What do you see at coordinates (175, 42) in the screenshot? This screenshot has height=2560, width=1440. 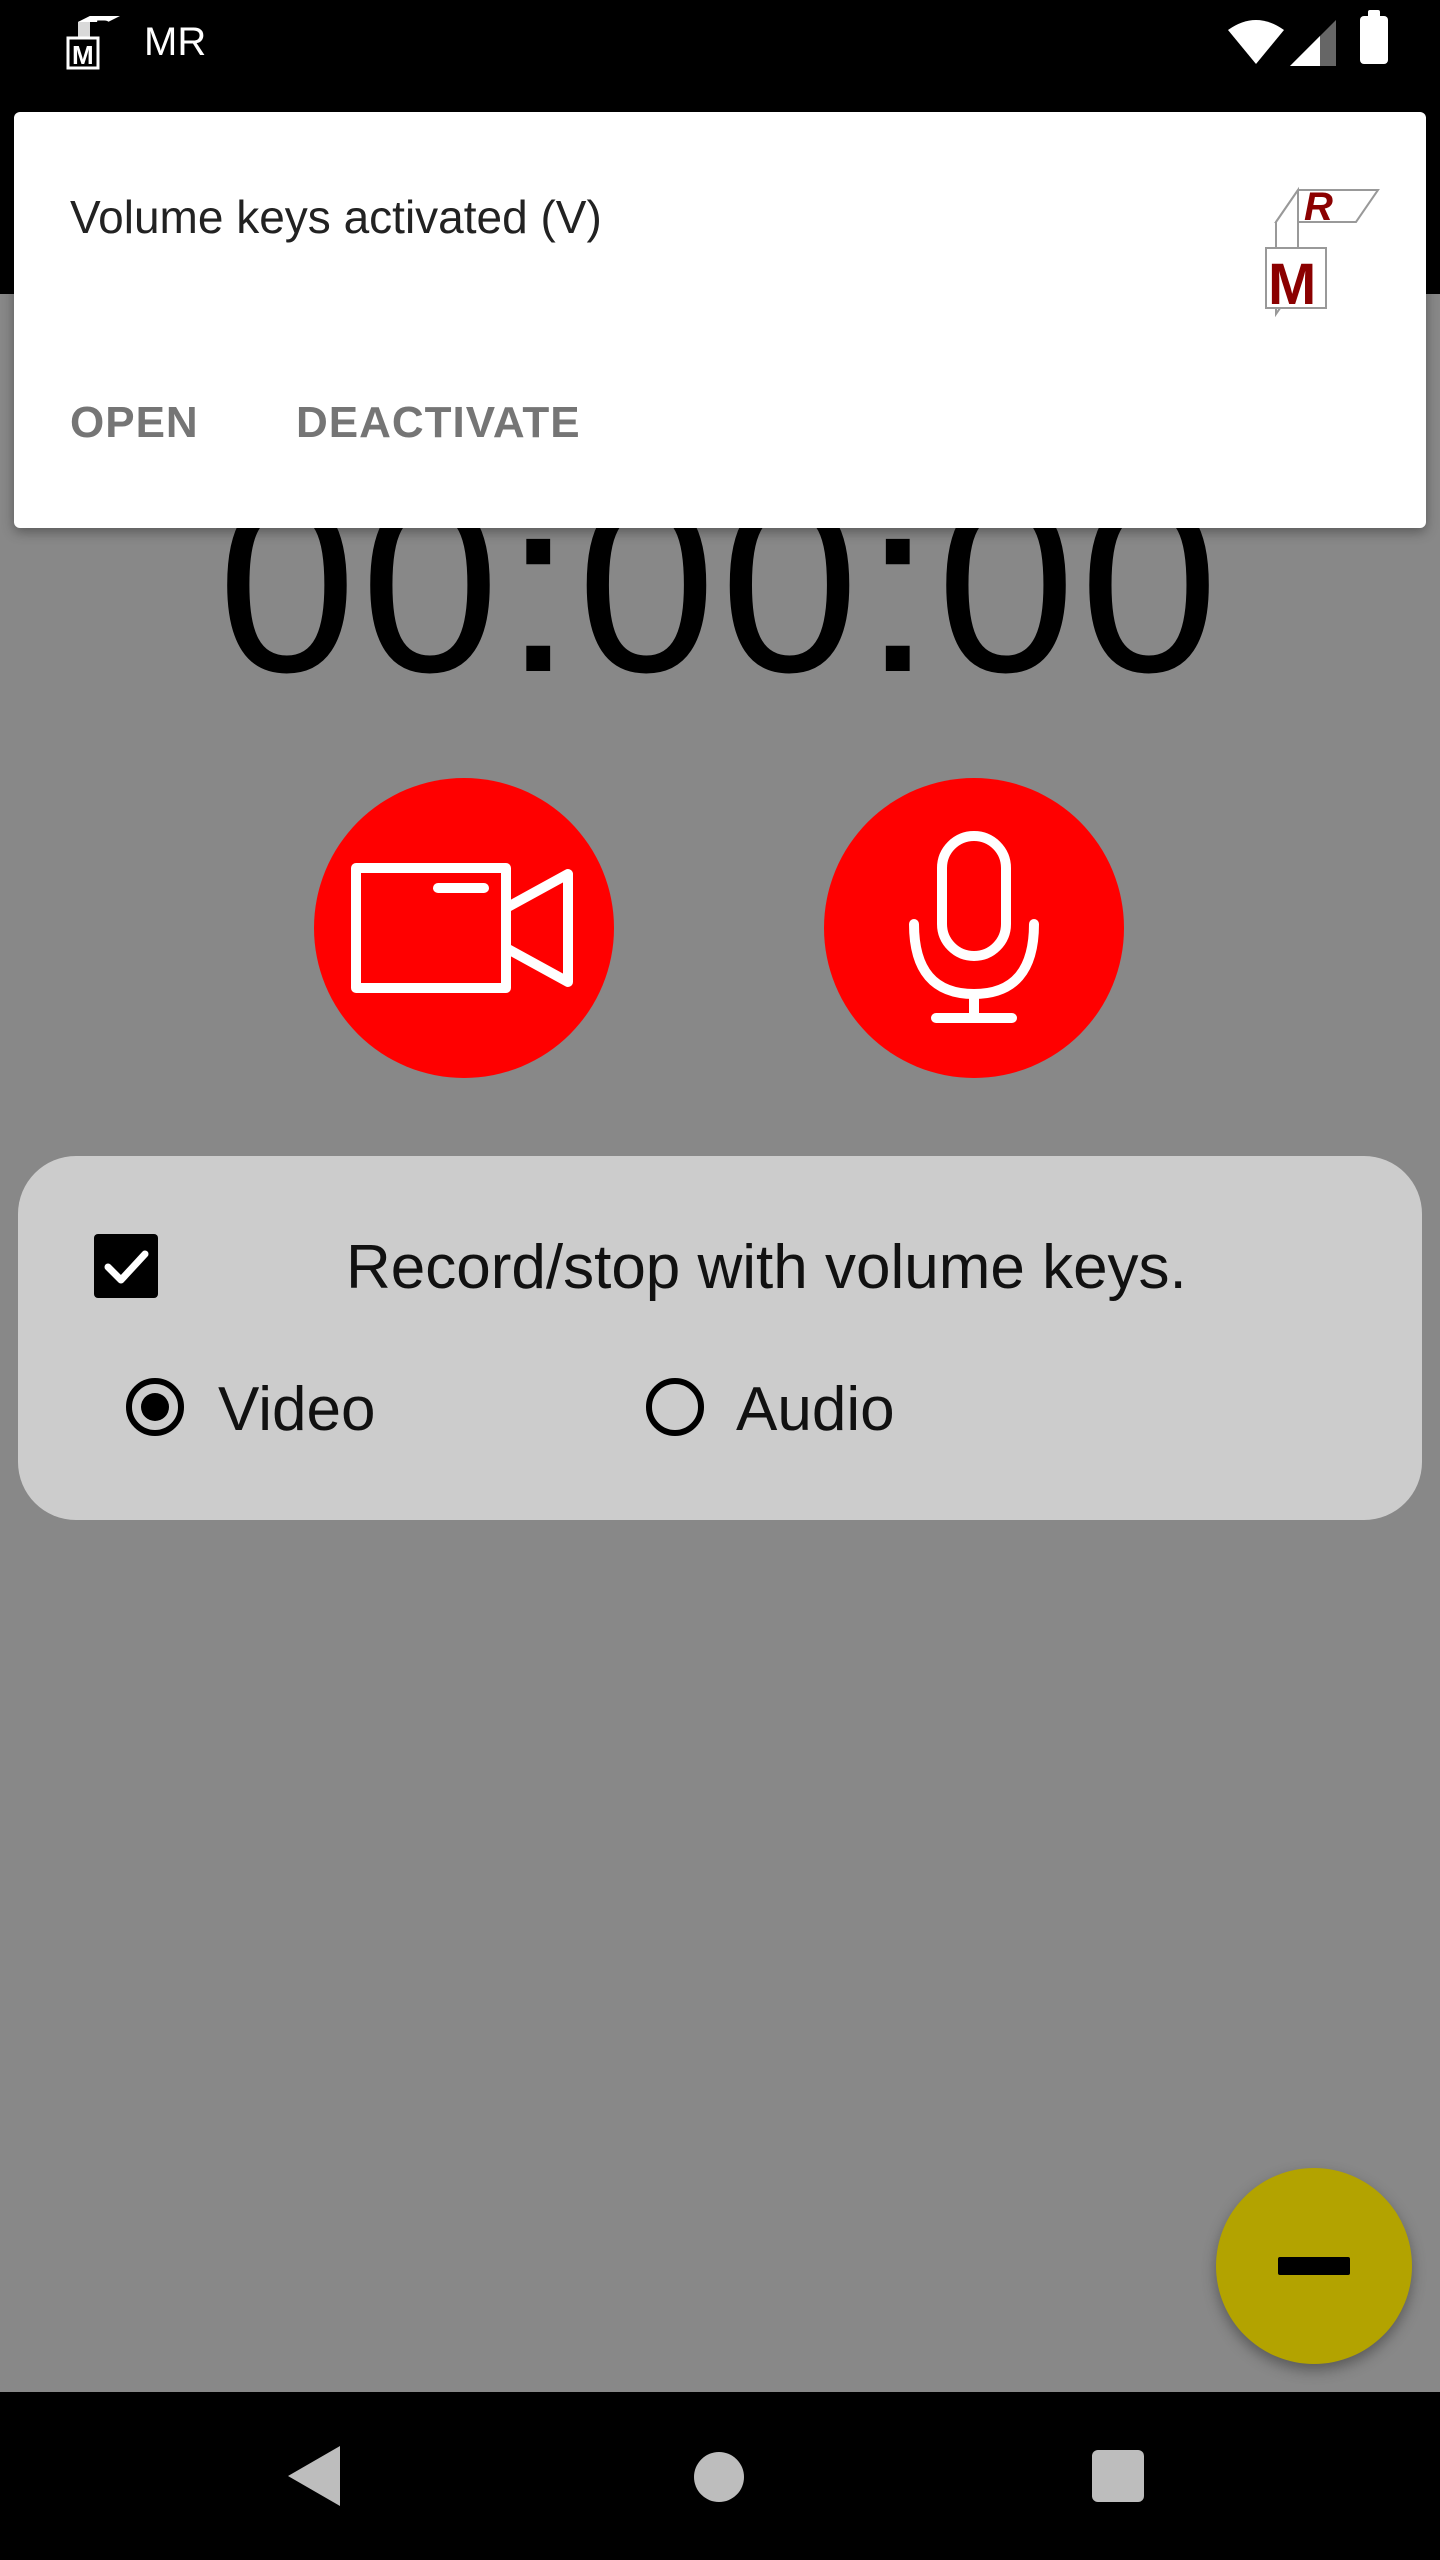 I see `status-app-label: MR` at bounding box center [175, 42].